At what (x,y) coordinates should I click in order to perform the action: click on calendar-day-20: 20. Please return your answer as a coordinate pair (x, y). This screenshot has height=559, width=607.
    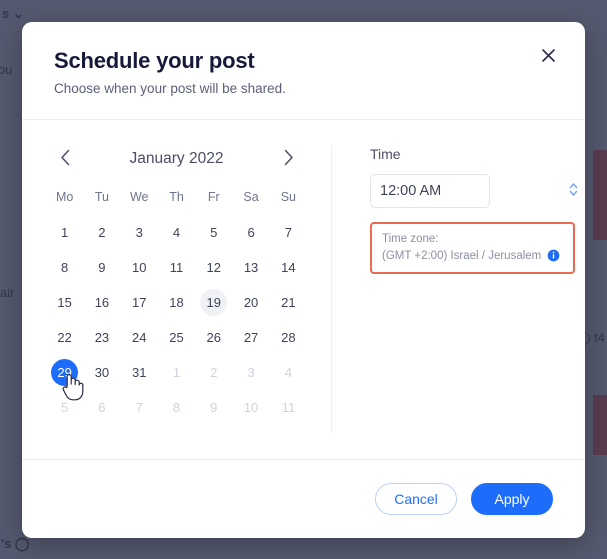
    Looking at the image, I should click on (251, 302).